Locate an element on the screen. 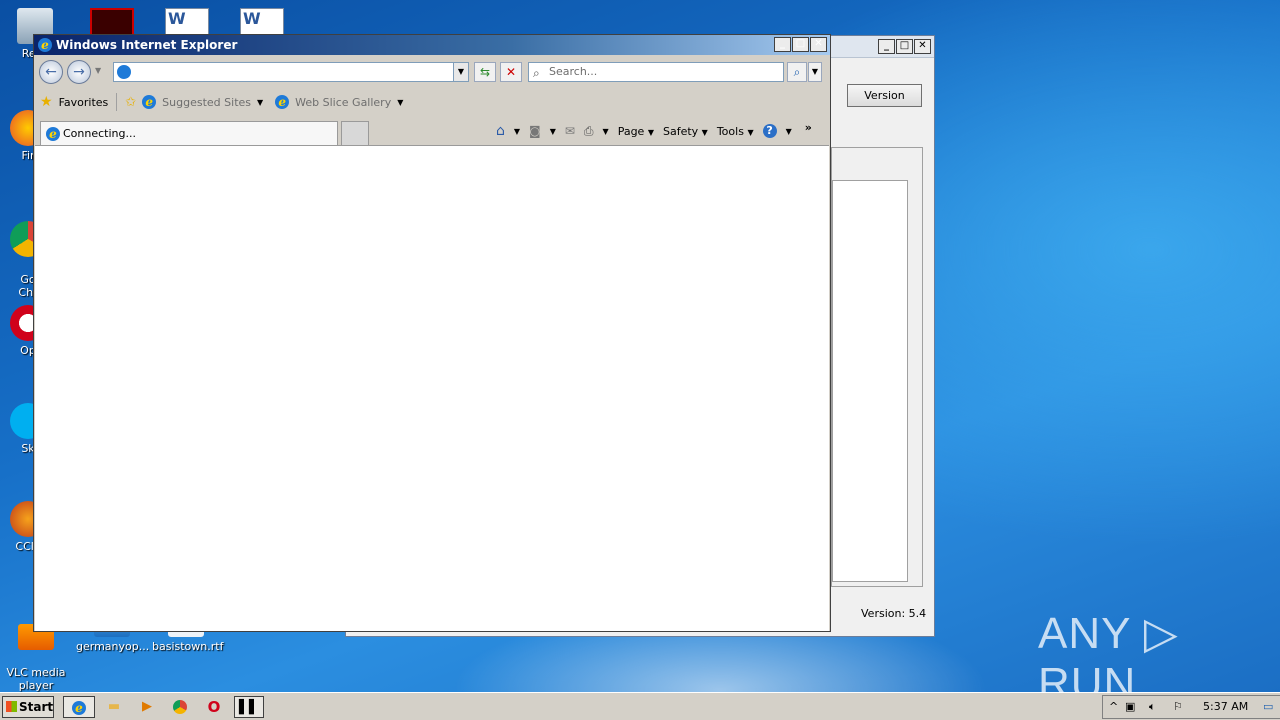 The height and width of the screenshot is (720, 1280). system-tray: ^ ▣ 🔈︎ ⚐ 5:37 AM ▭ is located at coordinates (1191, 707).